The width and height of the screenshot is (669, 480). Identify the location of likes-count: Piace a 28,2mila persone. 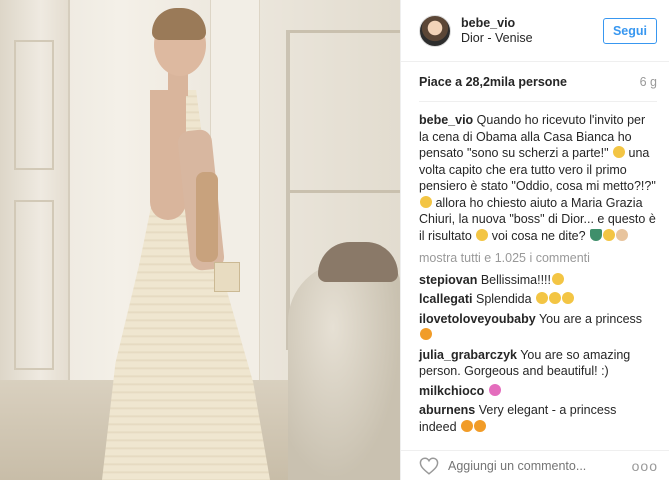
(493, 82).